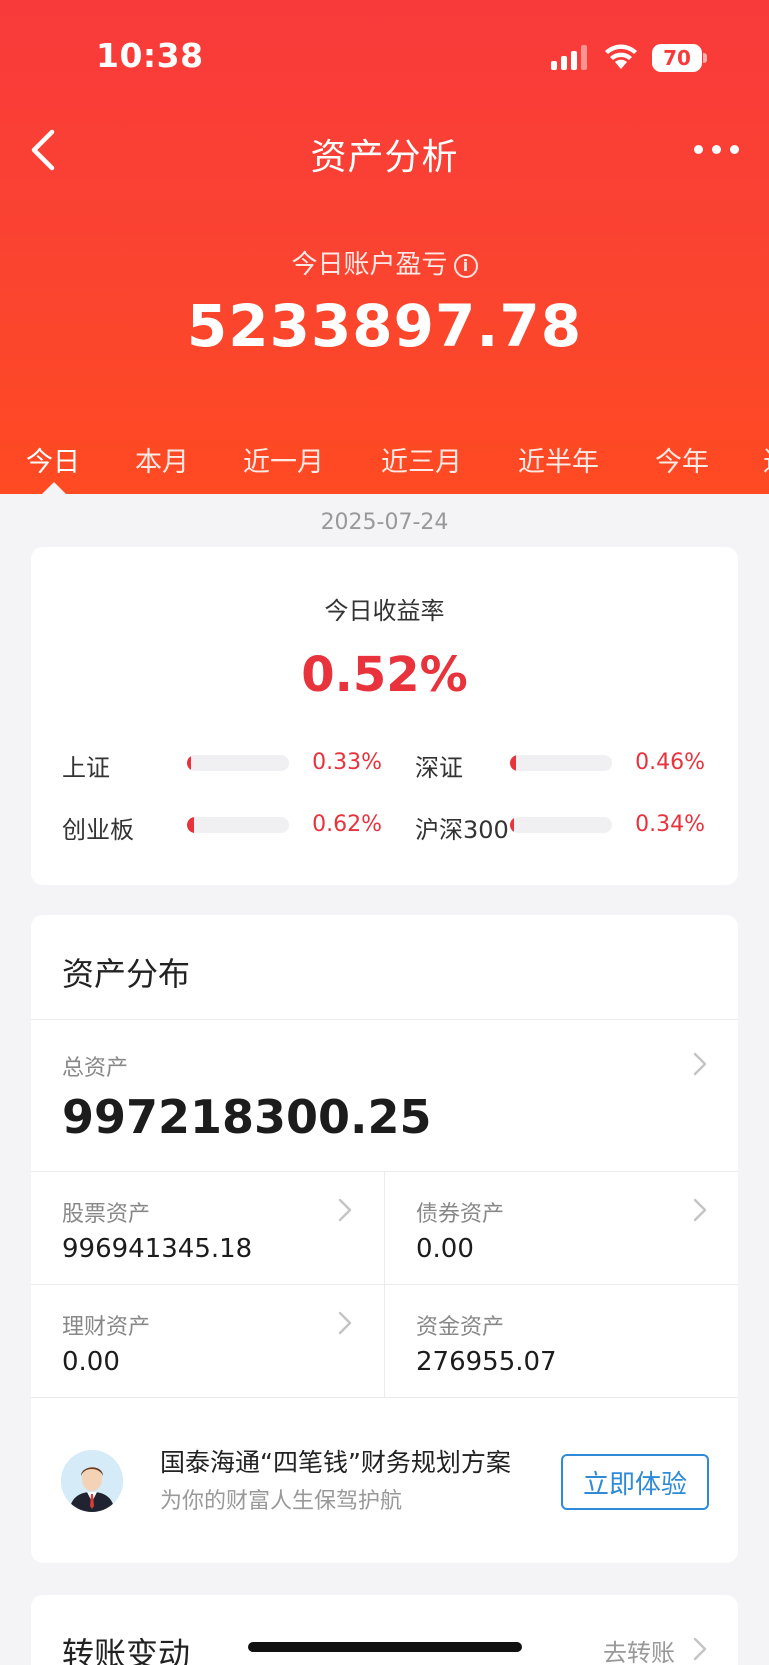 The height and width of the screenshot is (1665, 769). What do you see at coordinates (561, 1228) in the screenshot?
I see `bond-assets-cell: 债券资产 0.00` at bounding box center [561, 1228].